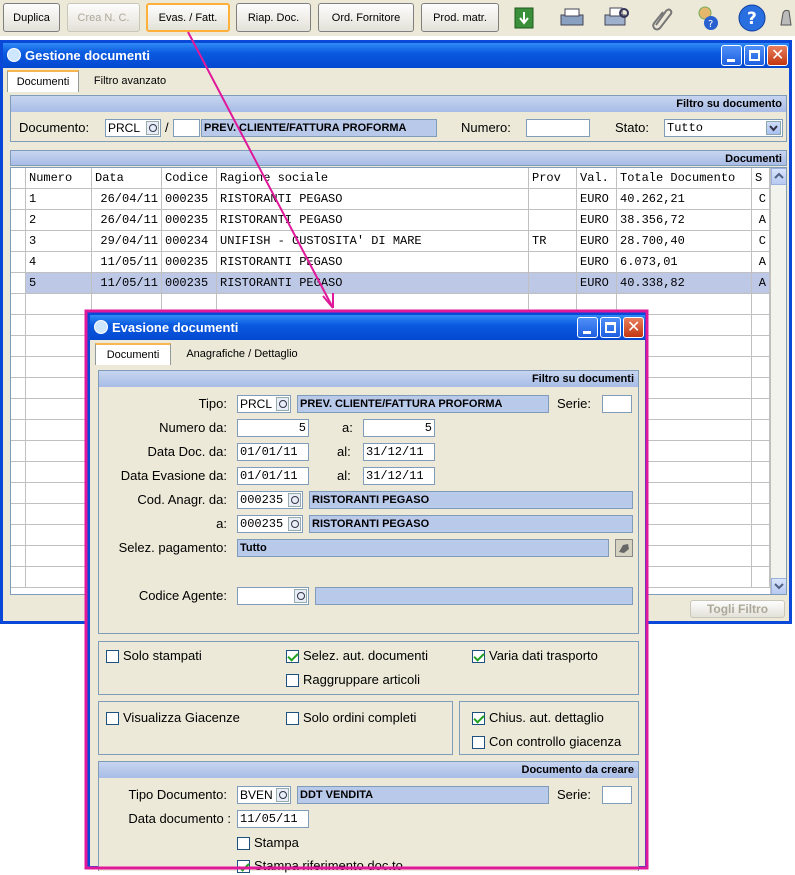 This screenshot has height=875, width=795. I want to click on ordine-fornitore-button: Ord. Fornitore, so click(366, 17).